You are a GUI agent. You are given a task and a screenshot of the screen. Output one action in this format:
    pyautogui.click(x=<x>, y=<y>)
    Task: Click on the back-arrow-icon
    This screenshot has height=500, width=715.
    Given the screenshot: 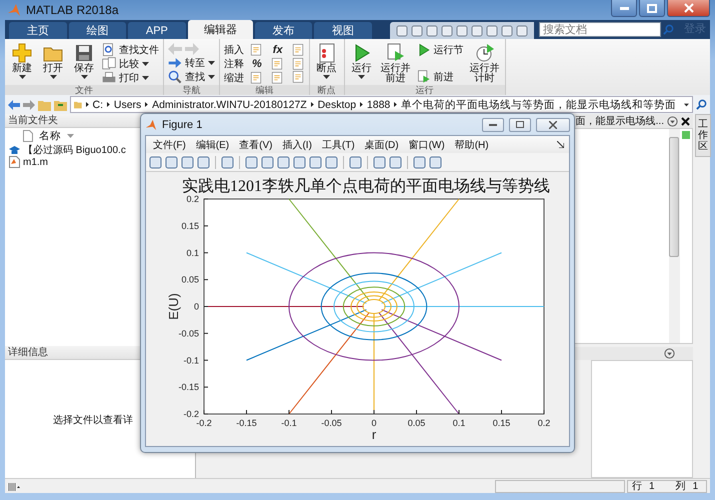 What is the action you would take?
    pyautogui.click(x=14, y=105)
    